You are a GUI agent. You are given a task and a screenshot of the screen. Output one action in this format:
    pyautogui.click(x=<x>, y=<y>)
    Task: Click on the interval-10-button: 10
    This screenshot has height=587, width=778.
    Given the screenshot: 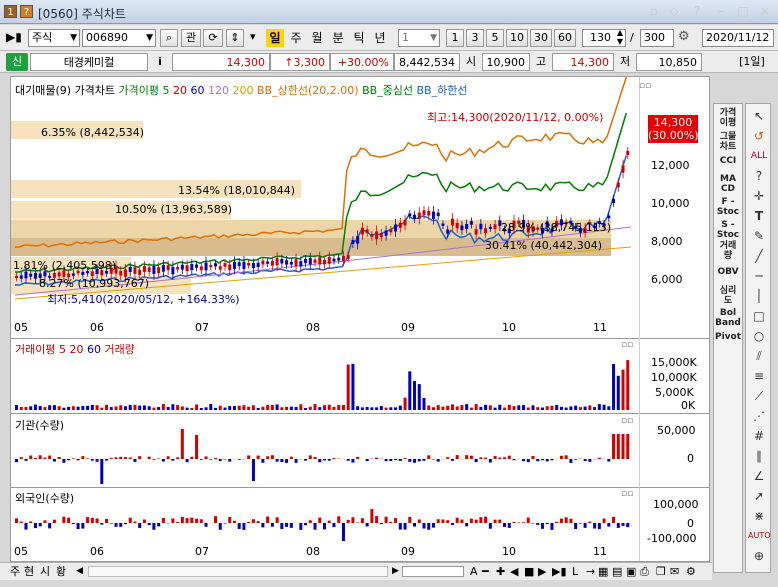 What is the action you would take?
    pyautogui.click(x=517, y=38)
    